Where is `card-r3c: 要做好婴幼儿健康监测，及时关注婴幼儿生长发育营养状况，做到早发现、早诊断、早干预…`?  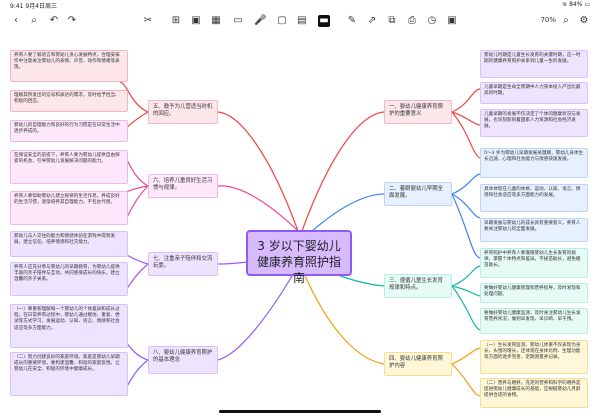 card-r3c: 要做好婴幼儿健康监测，及时关注婴幼儿生长发育营养状况，做到早发现、早诊断、早干预… is located at coordinates (534, 321).